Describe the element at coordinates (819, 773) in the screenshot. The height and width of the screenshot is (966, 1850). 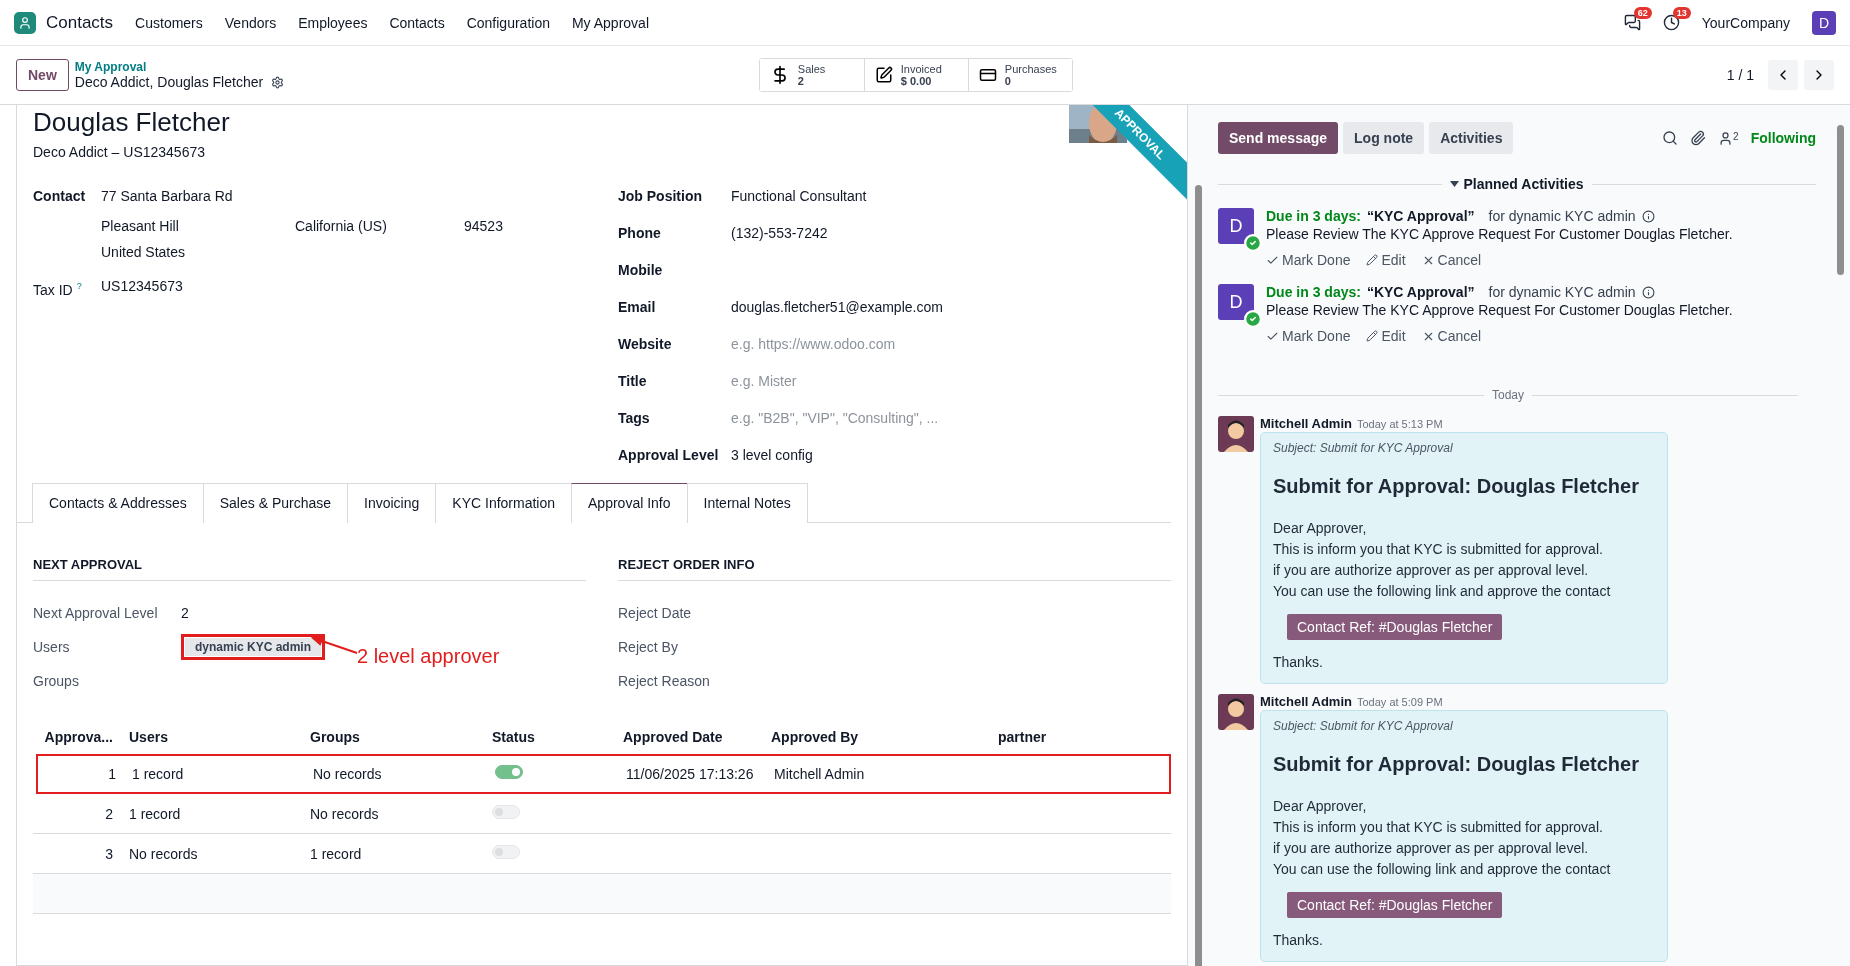
I see `table-cell-text: Mitchell Admin` at that location.